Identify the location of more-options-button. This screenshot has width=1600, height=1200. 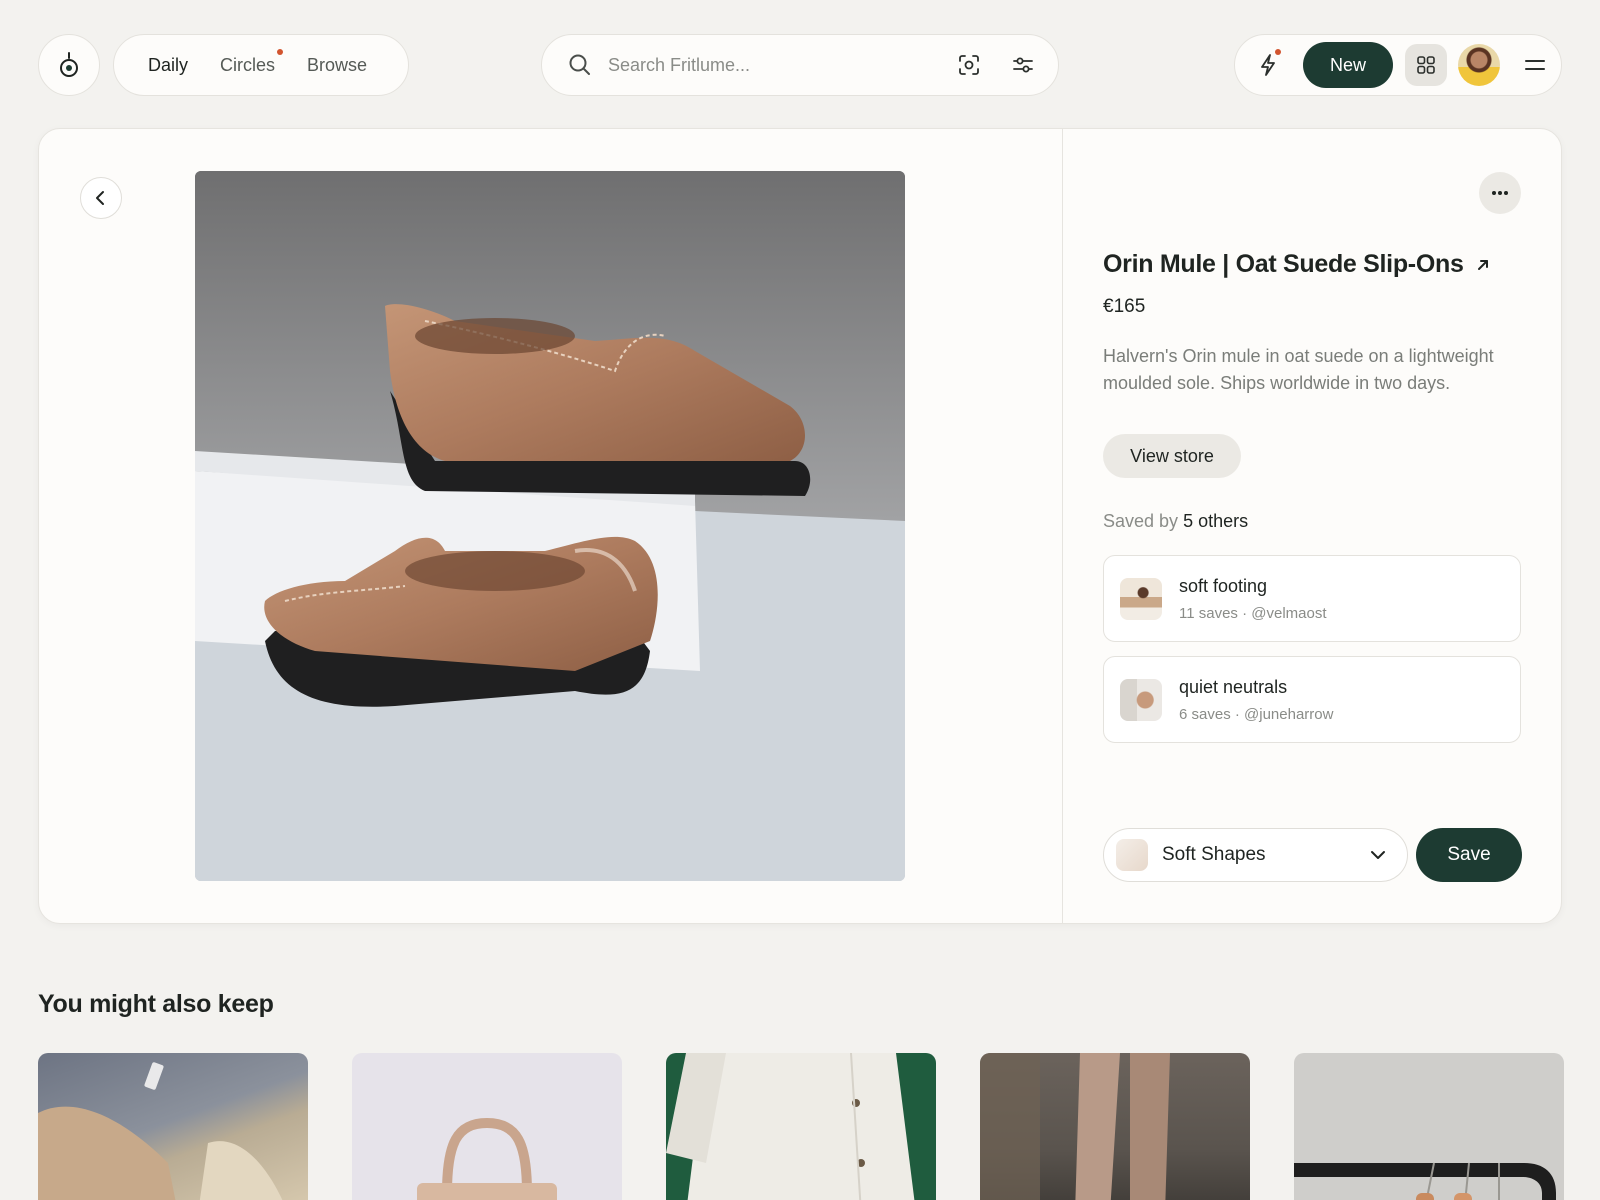
(1500, 193).